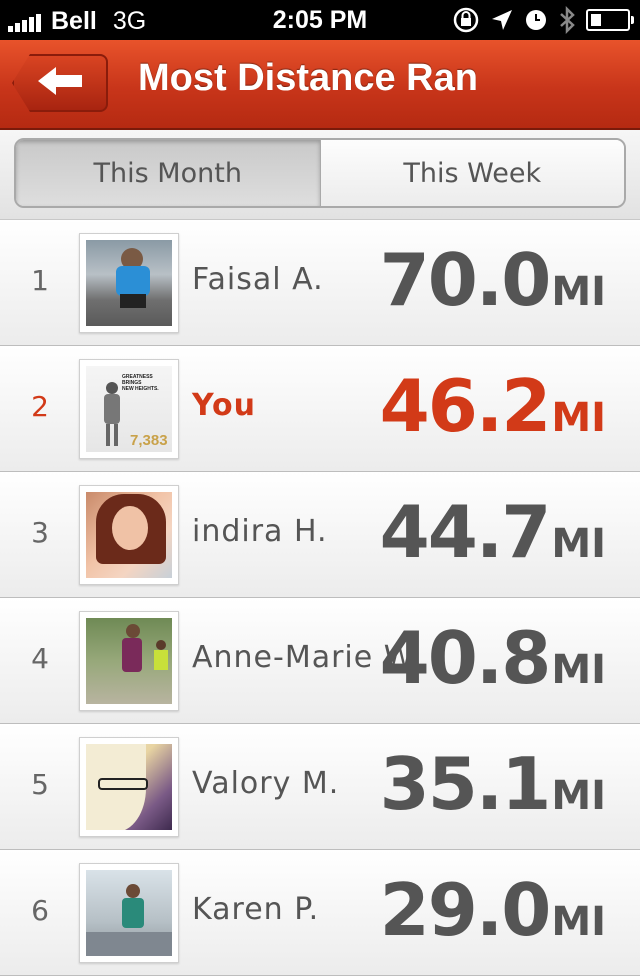  I want to click on period-segmented-control: This Month This Week, so click(320, 173).